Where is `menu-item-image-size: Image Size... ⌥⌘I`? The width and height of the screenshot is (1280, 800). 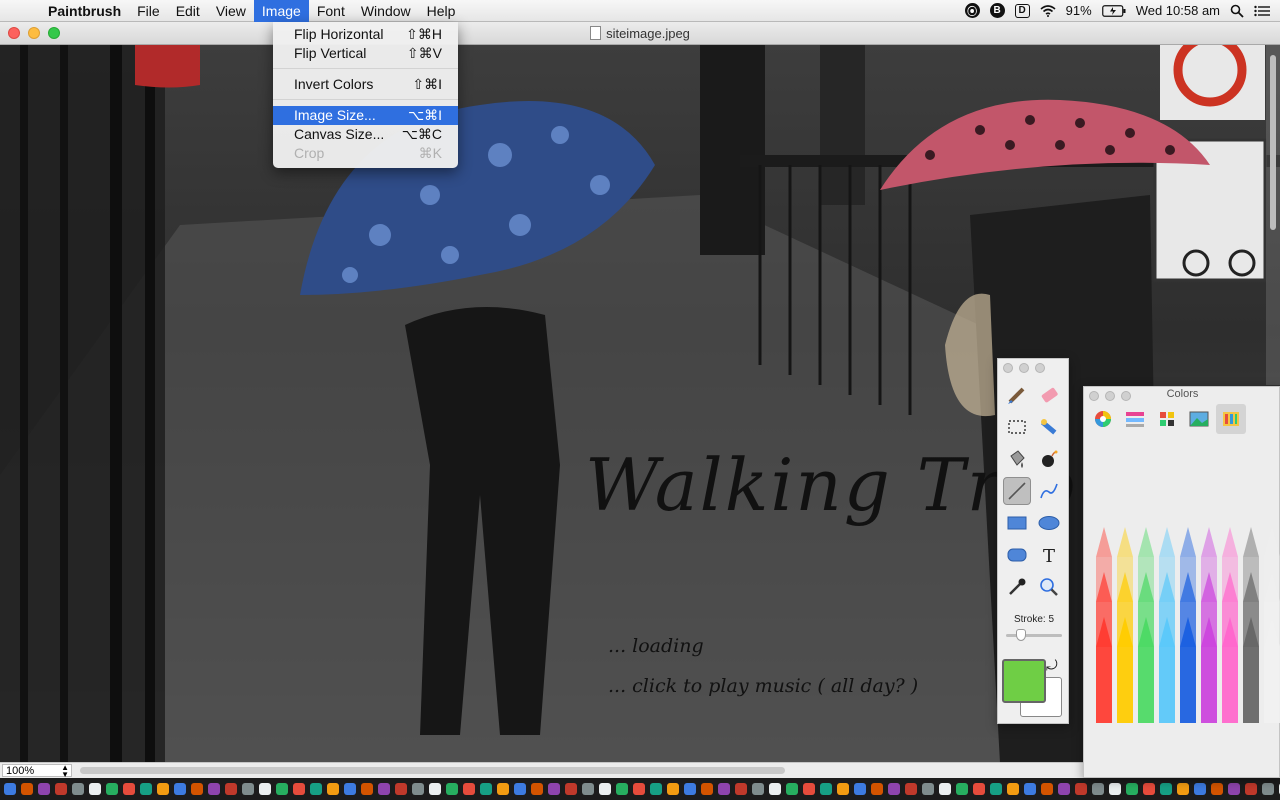
menu-item-image-size: Image Size... ⌥⌘I is located at coordinates (365, 115).